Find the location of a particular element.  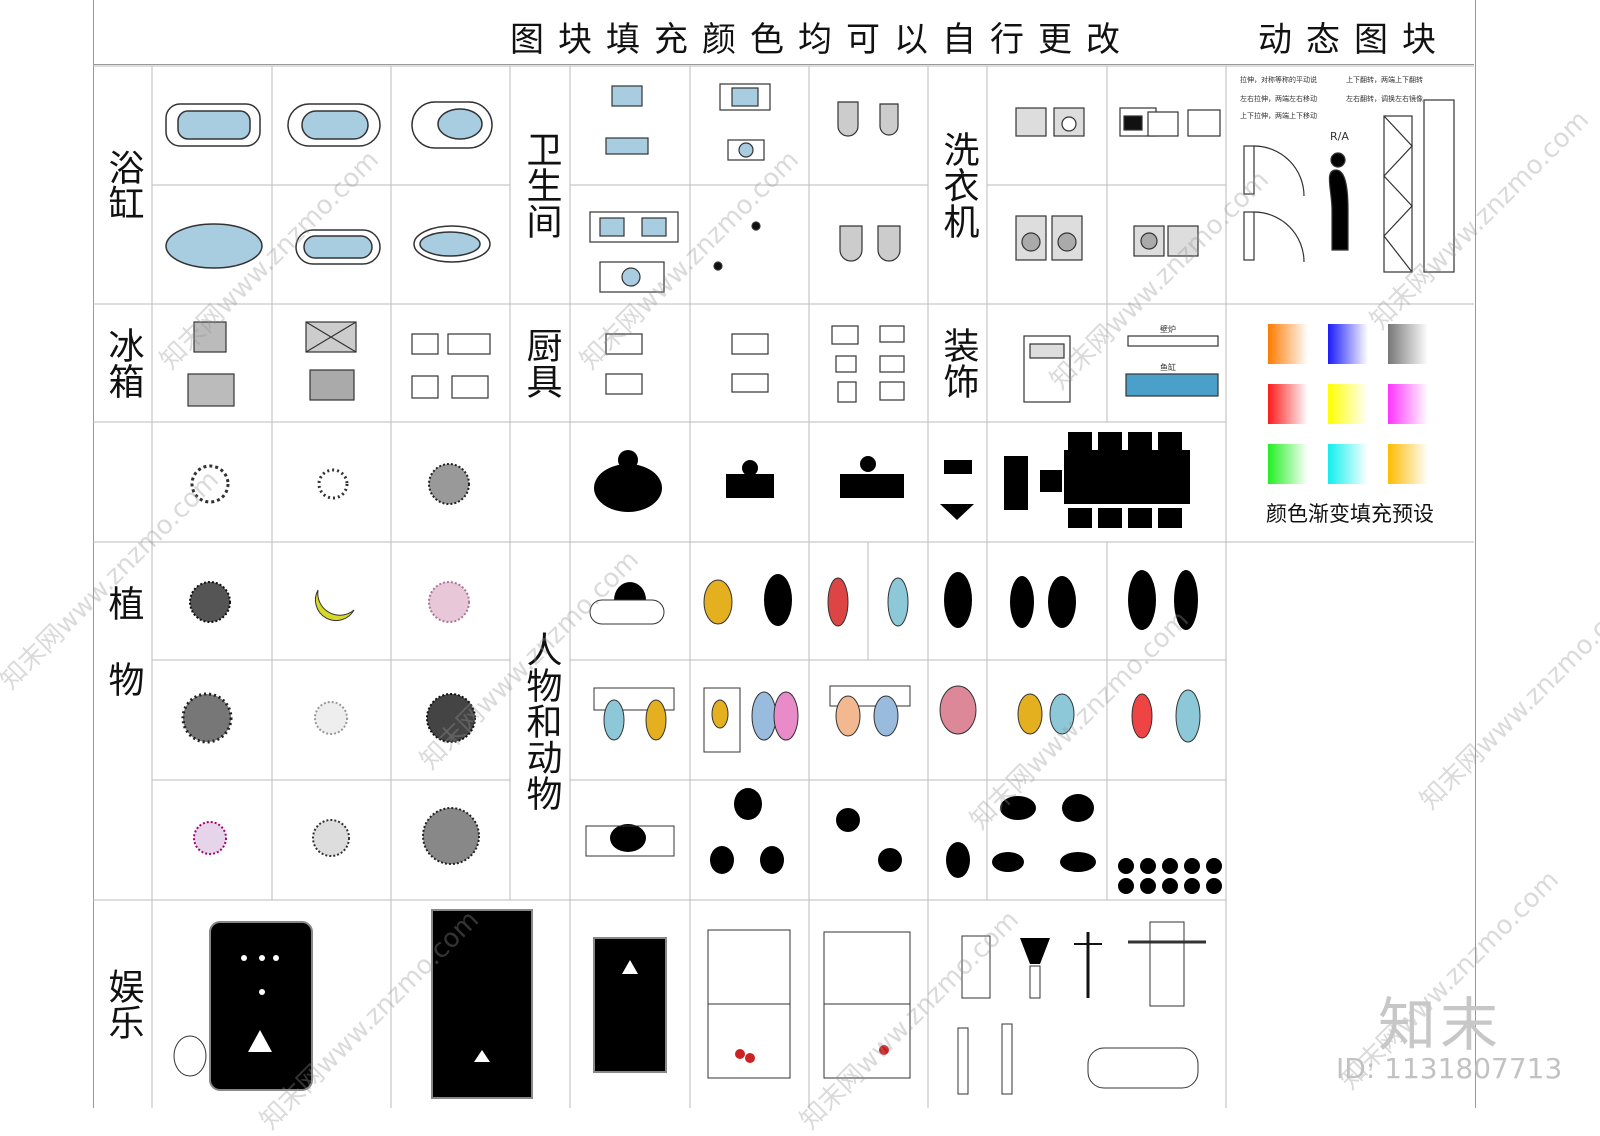

gradient-swatch-gray is located at coordinates (1408, 344).